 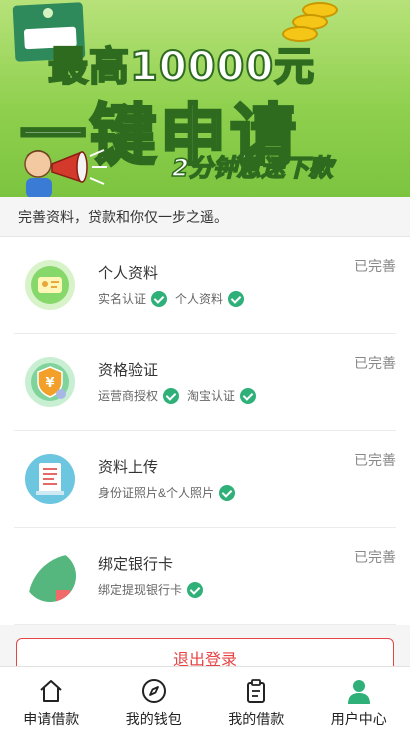 What do you see at coordinates (256, 691) in the screenshot?
I see `clipboard-icon` at bounding box center [256, 691].